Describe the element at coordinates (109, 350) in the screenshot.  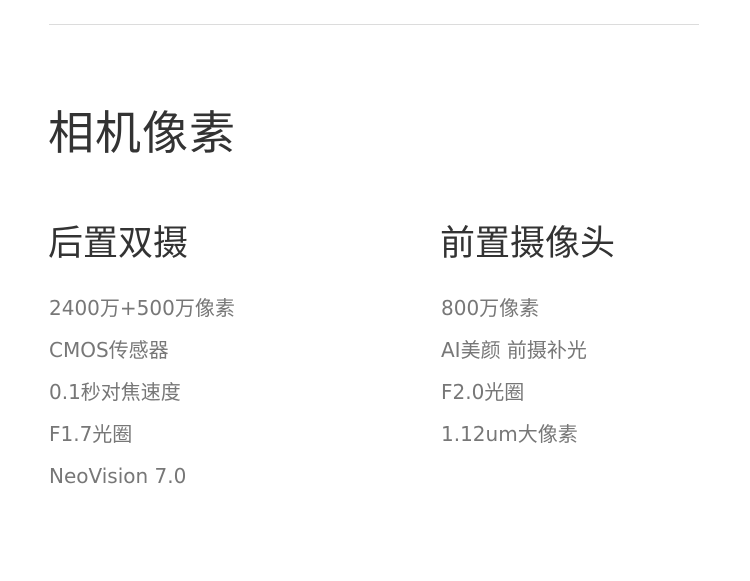
I see `spec-item: CMOS传感器` at that location.